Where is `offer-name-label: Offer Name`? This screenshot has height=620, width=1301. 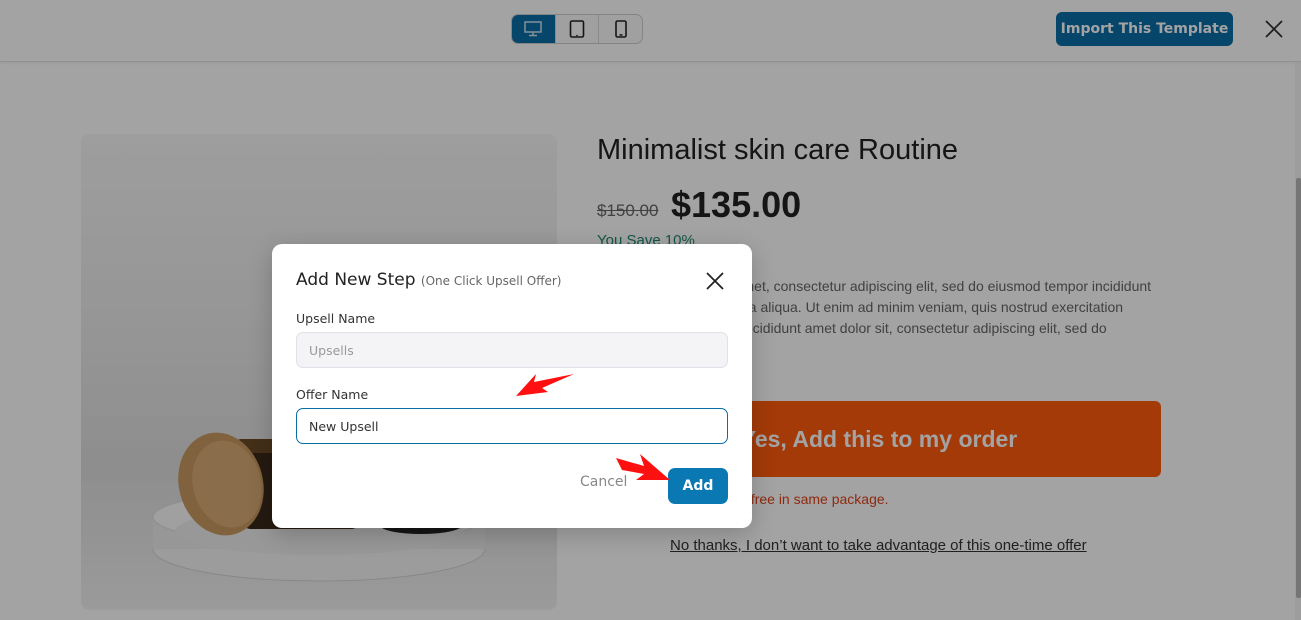 offer-name-label: Offer Name is located at coordinates (332, 394).